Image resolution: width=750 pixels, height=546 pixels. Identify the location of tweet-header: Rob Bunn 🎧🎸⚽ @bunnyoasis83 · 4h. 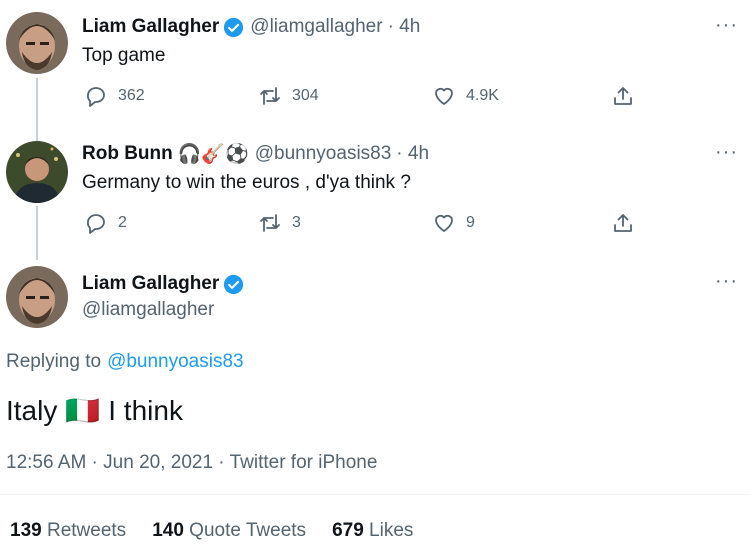
(255, 154).